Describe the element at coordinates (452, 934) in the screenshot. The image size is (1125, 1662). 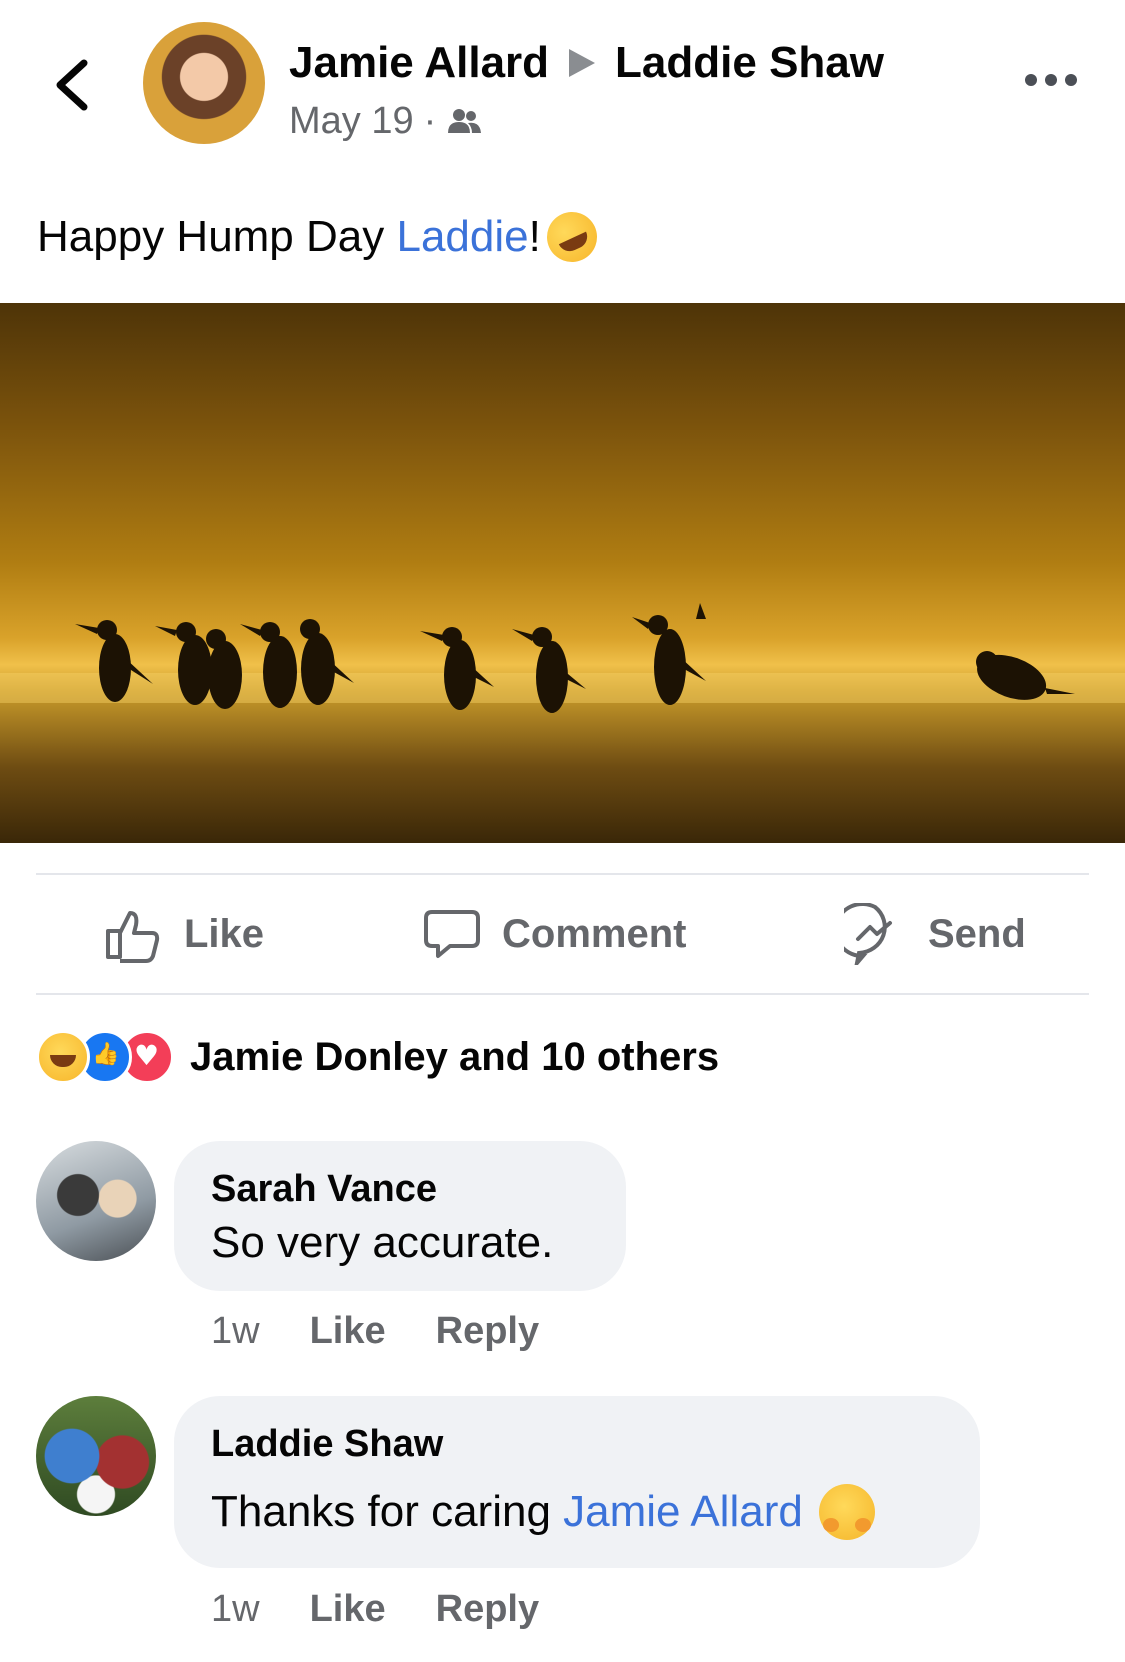
I see `comment-bubble-icon` at that location.